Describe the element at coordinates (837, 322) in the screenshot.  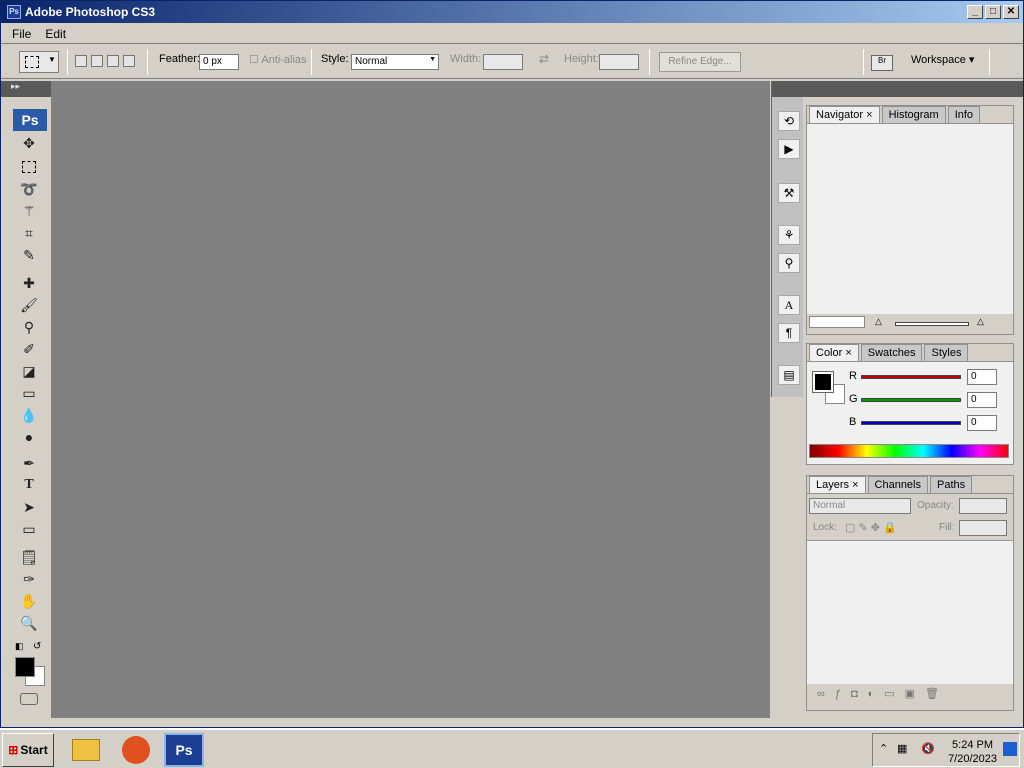
I see `zoom-field` at that location.